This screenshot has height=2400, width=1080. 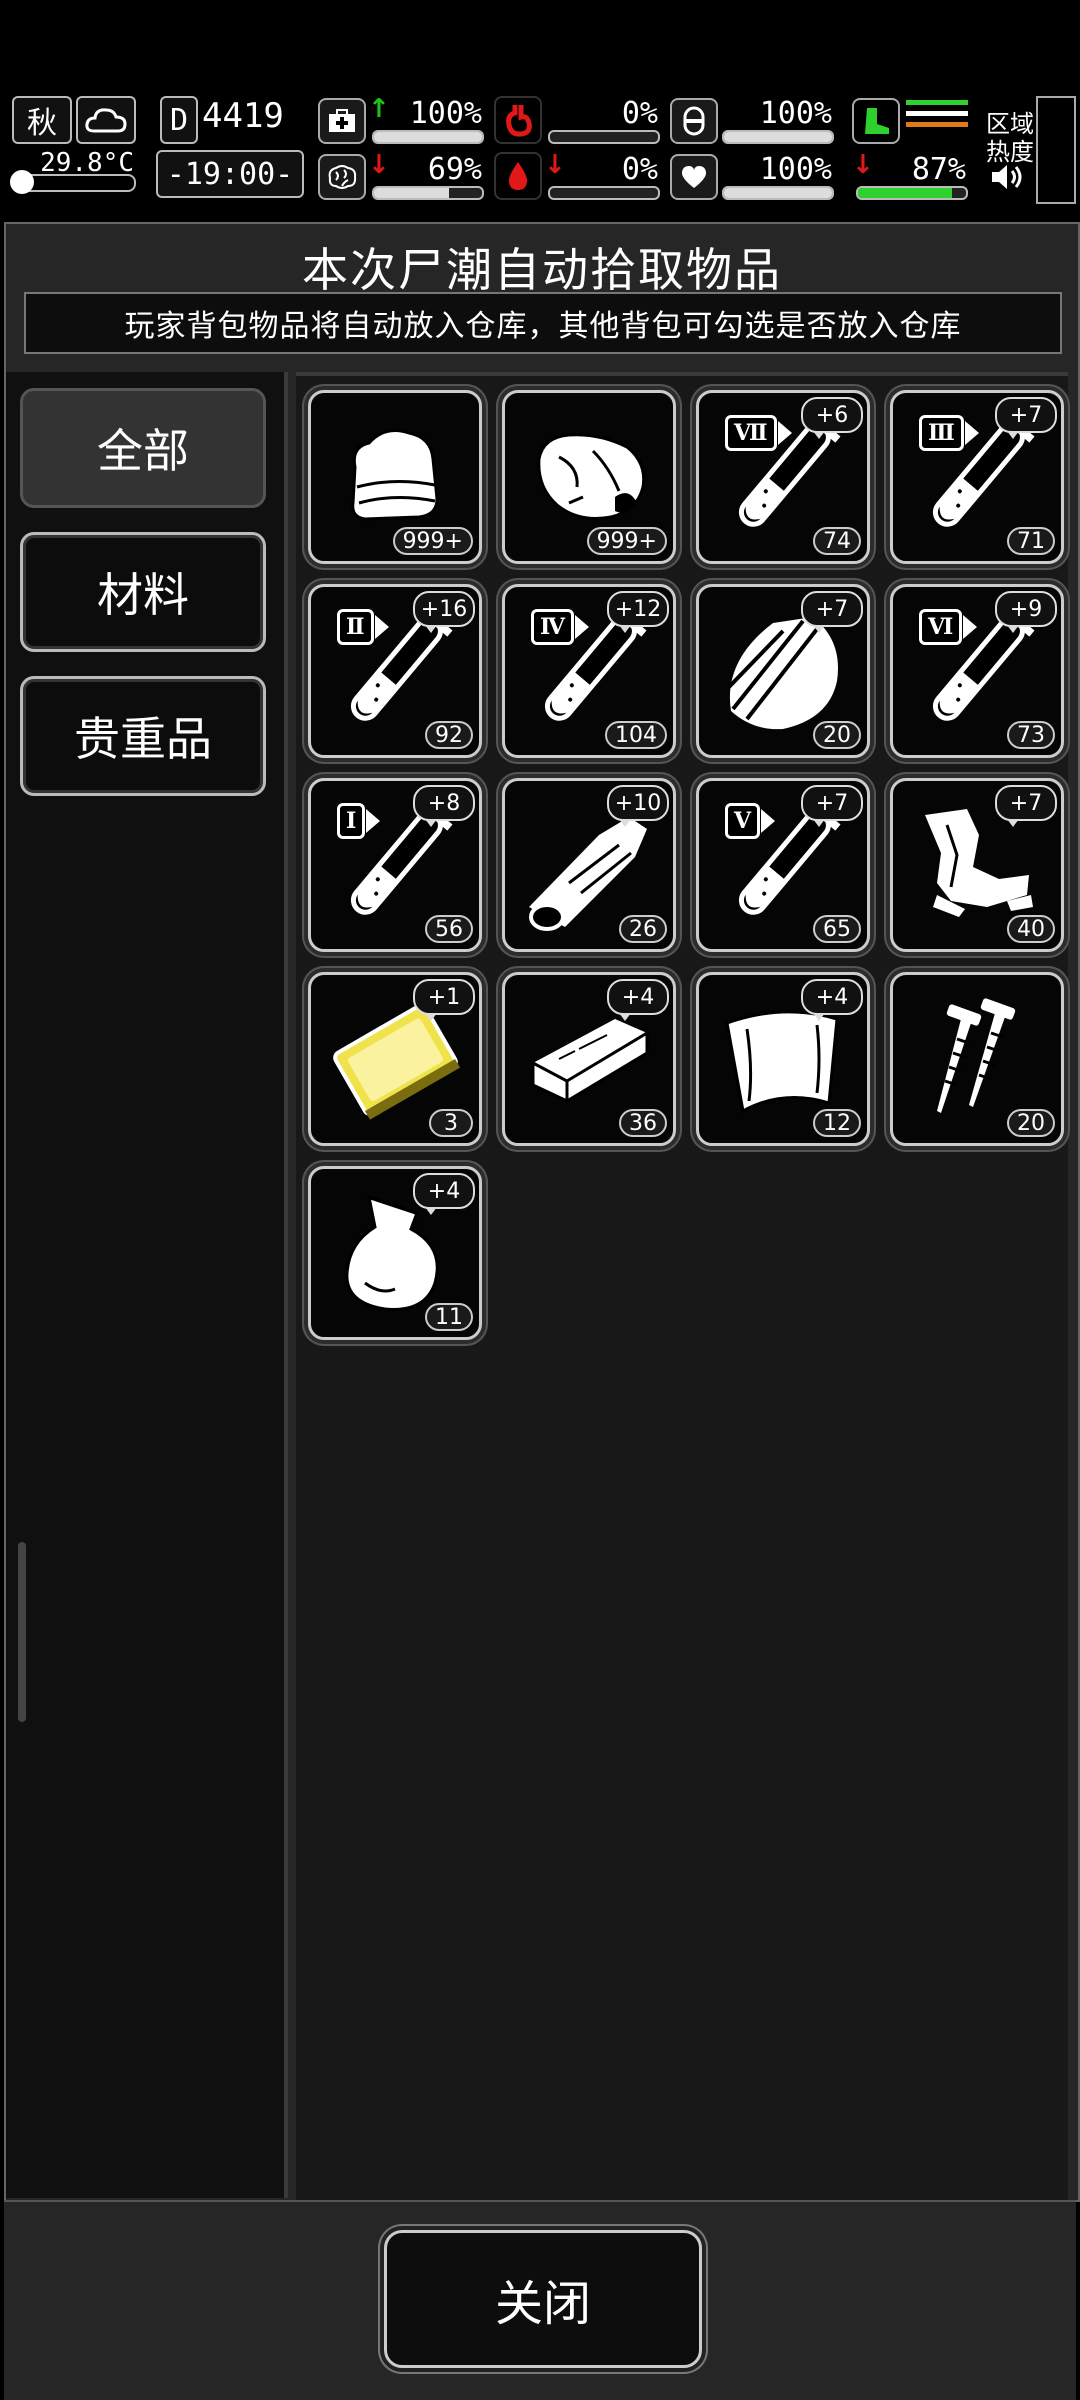 What do you see at coordinates (243, 116) in the screenshot?
I see `day-counter: 4419` at bounding box center [243, 116].